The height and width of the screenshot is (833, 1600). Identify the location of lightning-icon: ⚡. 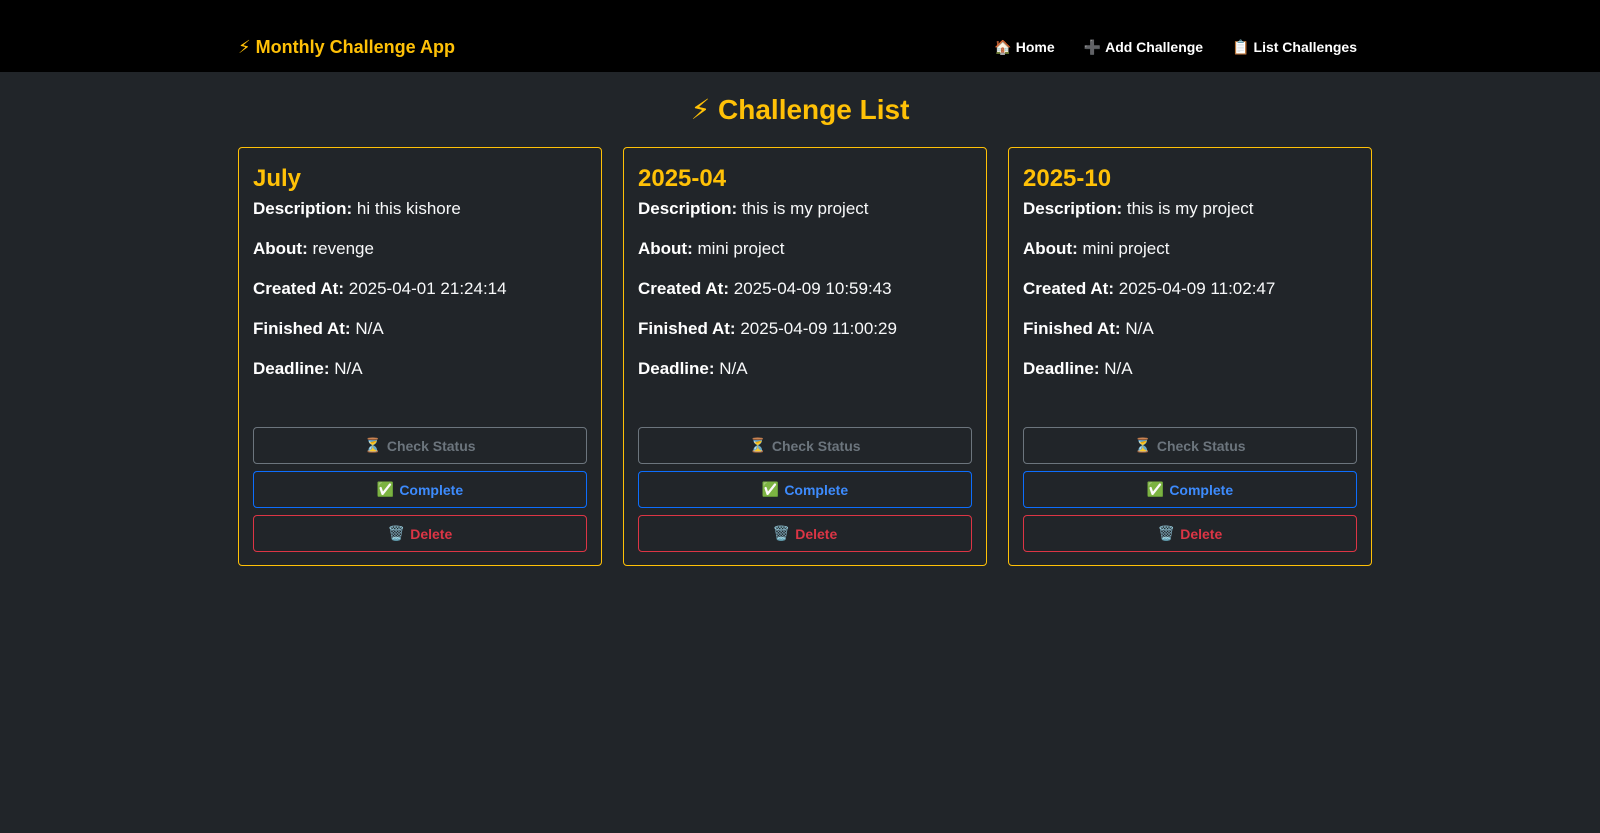
(244, 47).